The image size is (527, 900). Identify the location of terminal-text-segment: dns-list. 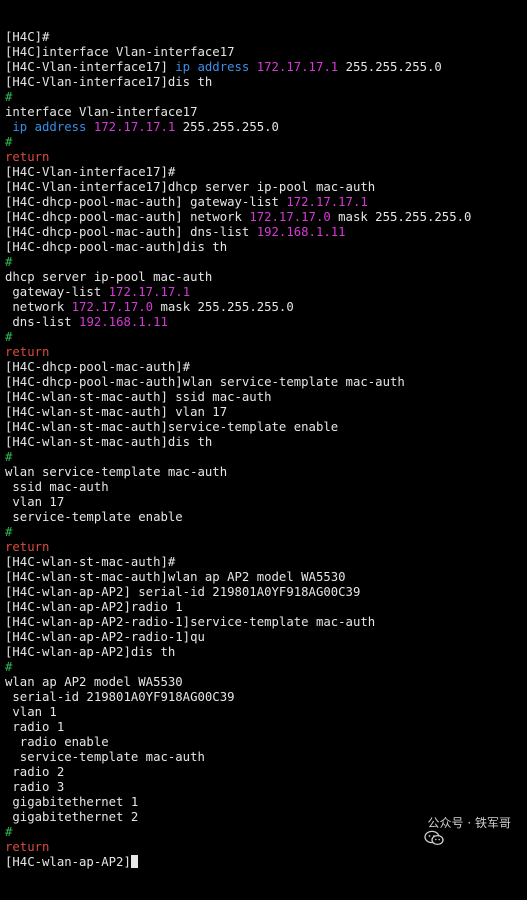
(42, 322).